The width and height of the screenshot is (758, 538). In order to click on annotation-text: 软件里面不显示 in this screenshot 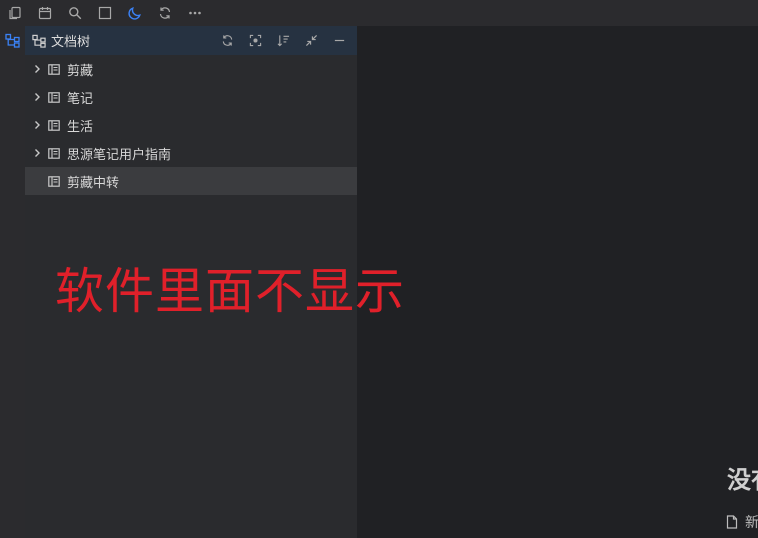, I will do `click(230, 291)`.